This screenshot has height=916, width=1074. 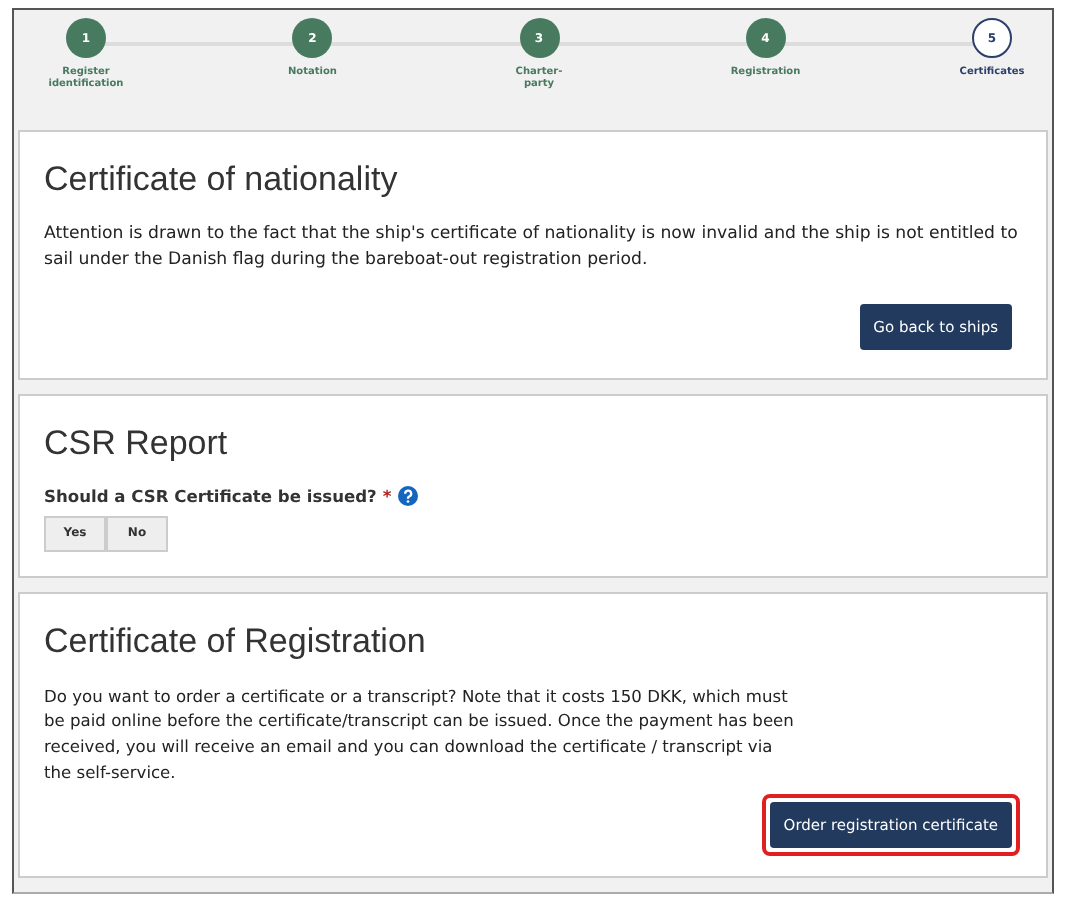 I want to click on section-title: Certificate of Registration, so click(x=236, y=641).